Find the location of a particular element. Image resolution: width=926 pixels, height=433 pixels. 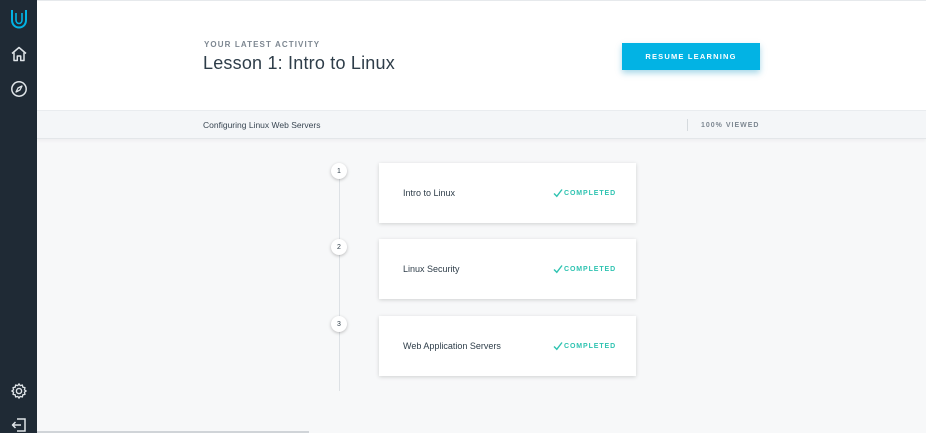

step-number: 3 is located at coordinates (339, 324).